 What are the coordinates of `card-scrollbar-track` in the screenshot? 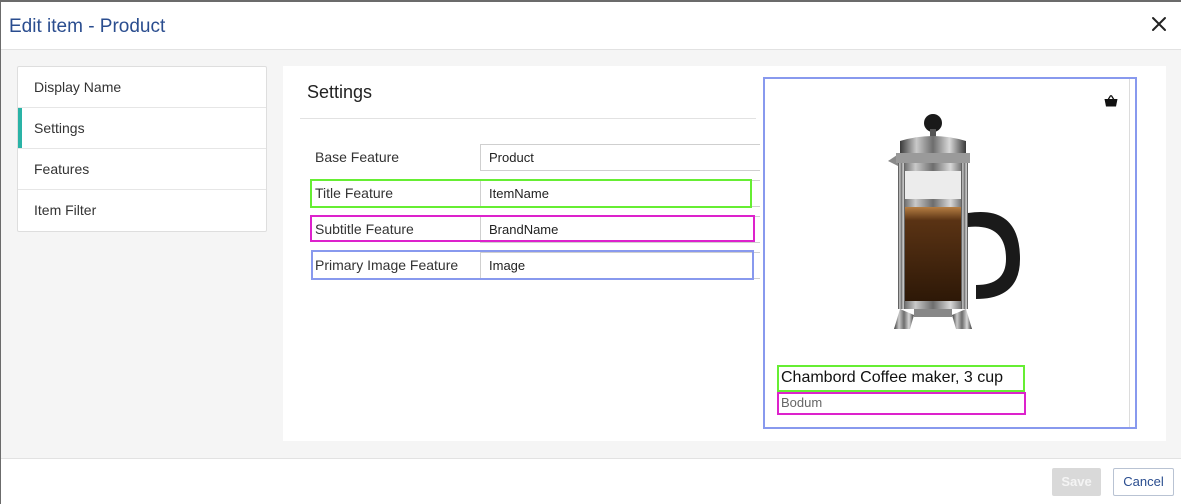 It's located at (1129, 253).